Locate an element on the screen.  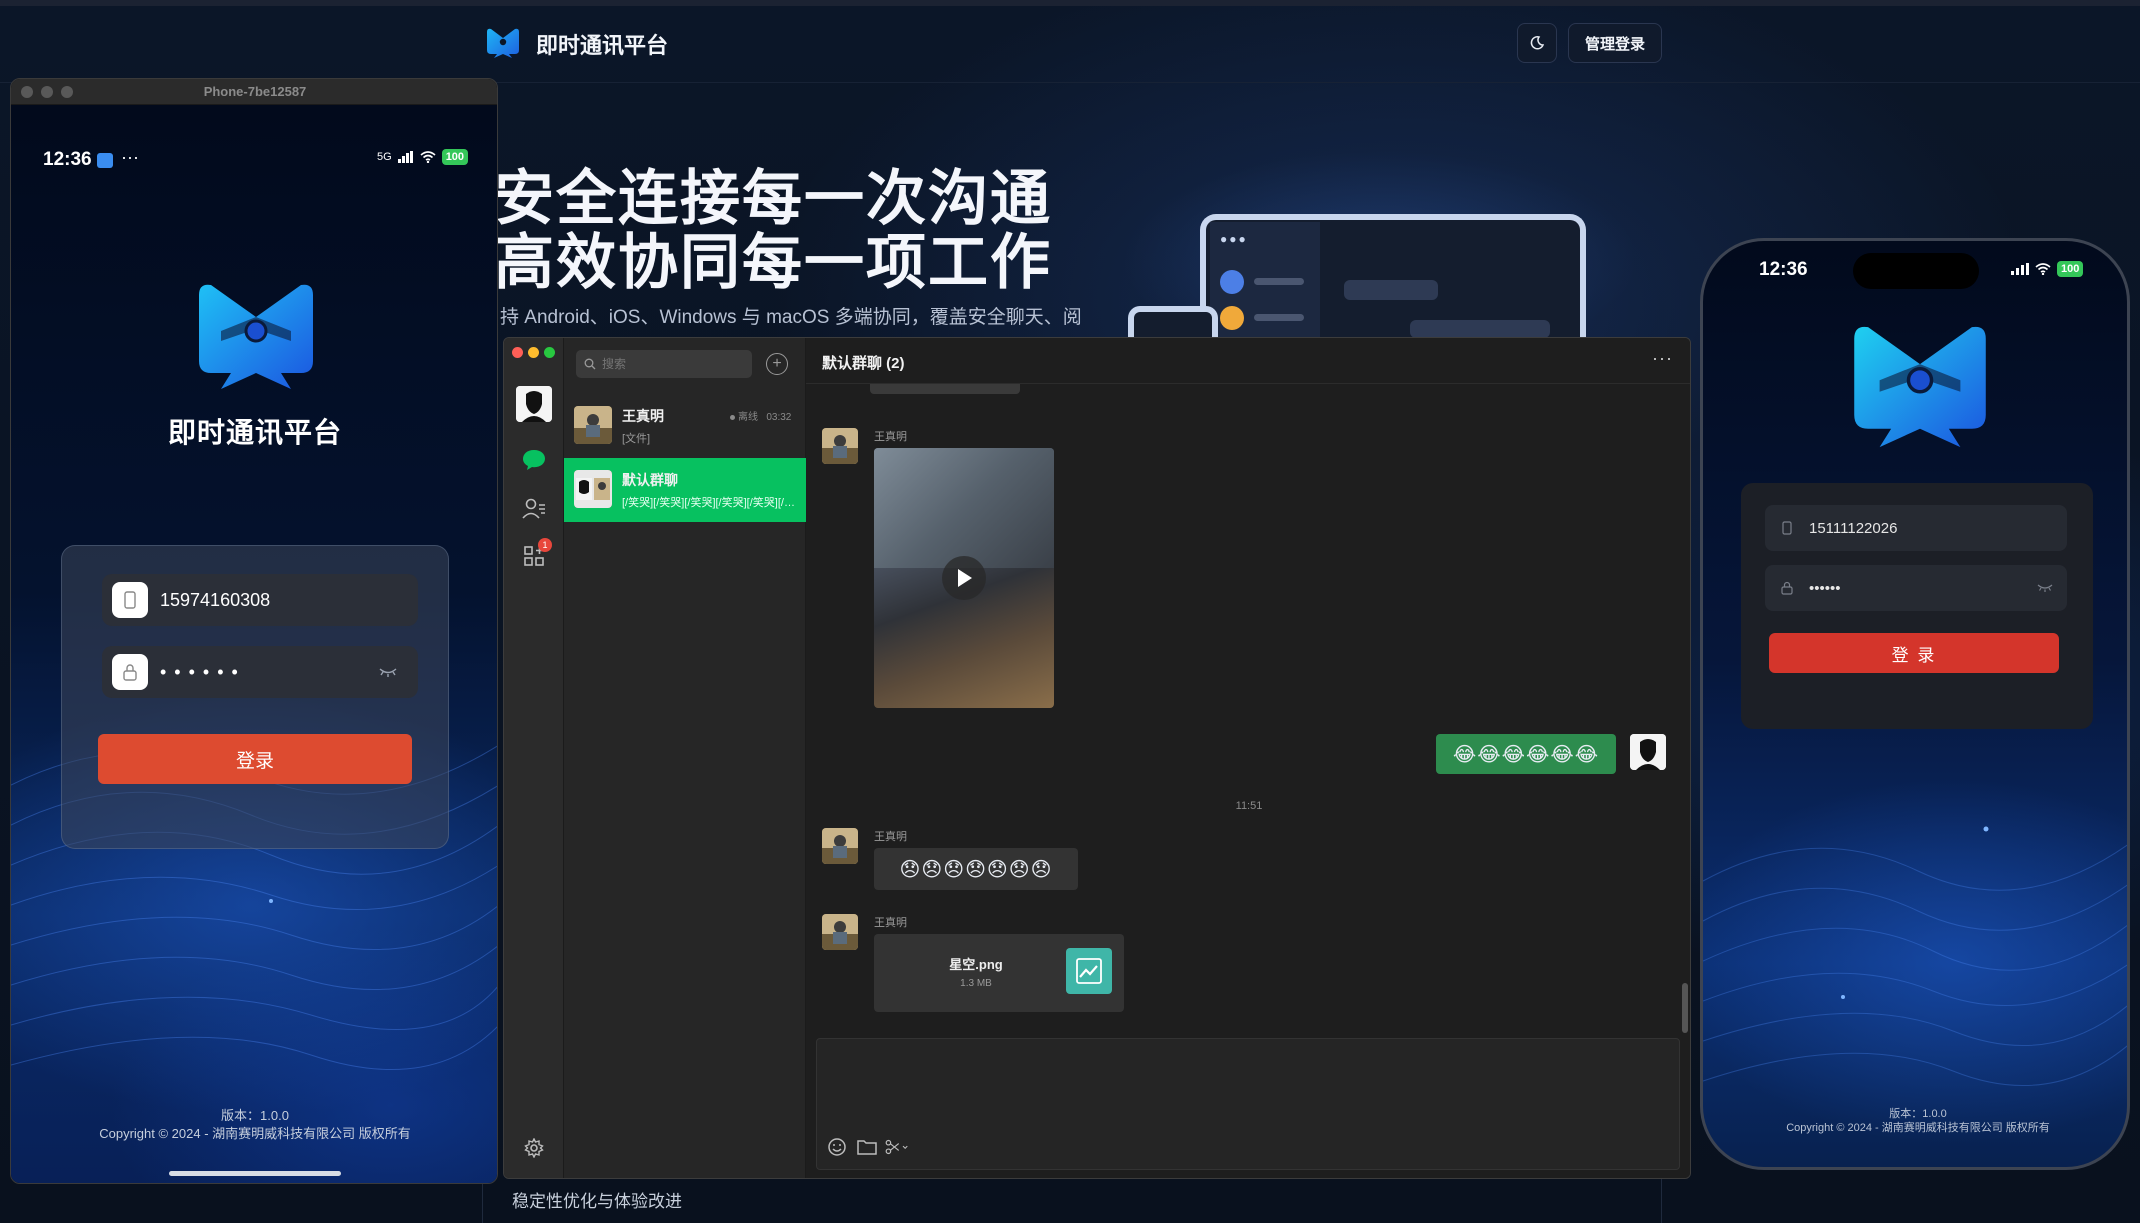
group-avatar is located at coordinates (593, 489).